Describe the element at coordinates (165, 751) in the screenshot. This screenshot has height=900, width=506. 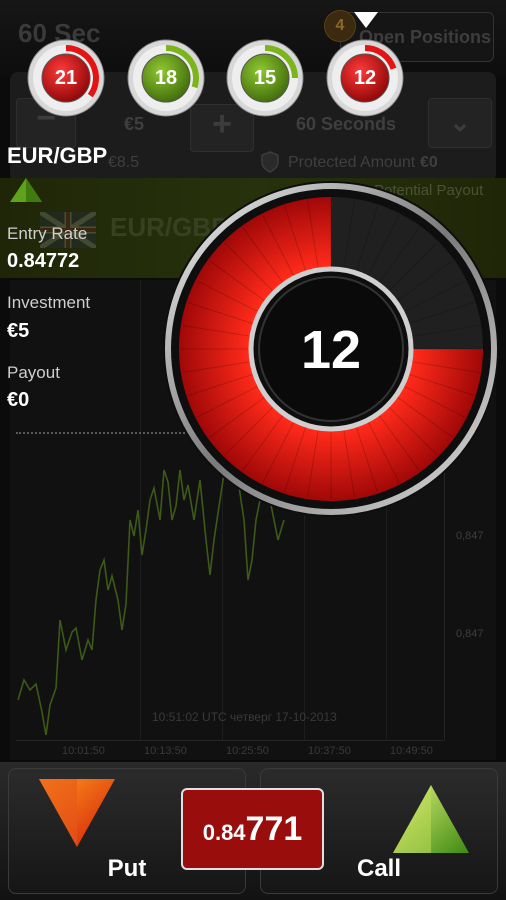
I see `x-tick-label: 10:13:50` at that location.